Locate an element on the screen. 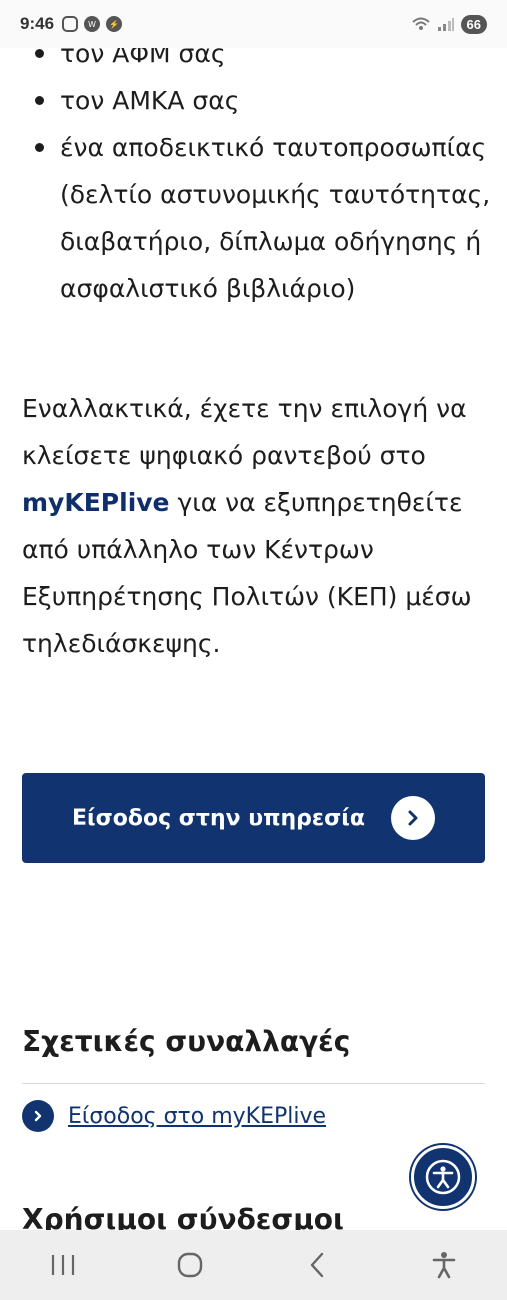 The image size is (507, 1300). service-login-button: Είσοδος στην υπηρεσία is located at coordinates (253, 818).